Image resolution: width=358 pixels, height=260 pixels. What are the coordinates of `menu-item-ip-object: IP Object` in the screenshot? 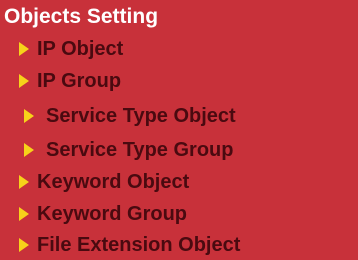 It's located at (71, 49).